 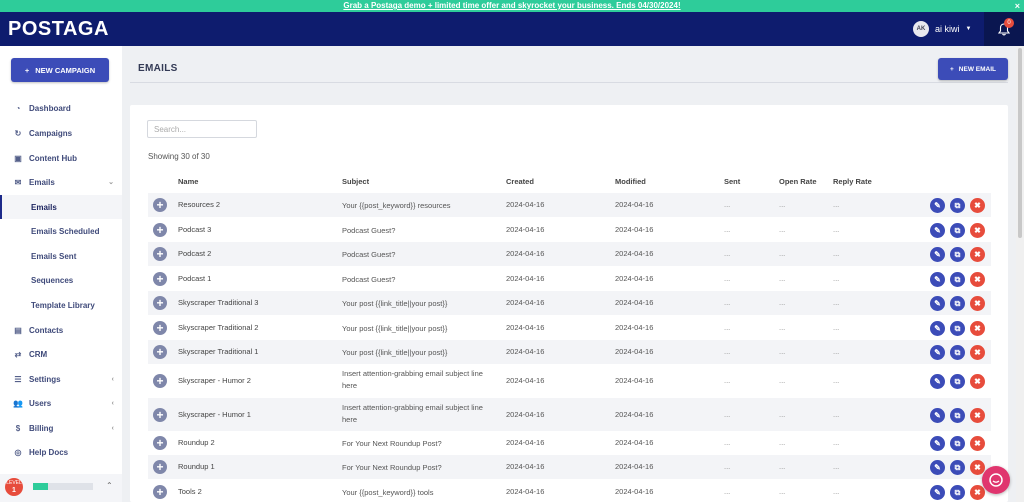 I want to click on postaga-logo: POSTAGA, so click(x=58, y=29).